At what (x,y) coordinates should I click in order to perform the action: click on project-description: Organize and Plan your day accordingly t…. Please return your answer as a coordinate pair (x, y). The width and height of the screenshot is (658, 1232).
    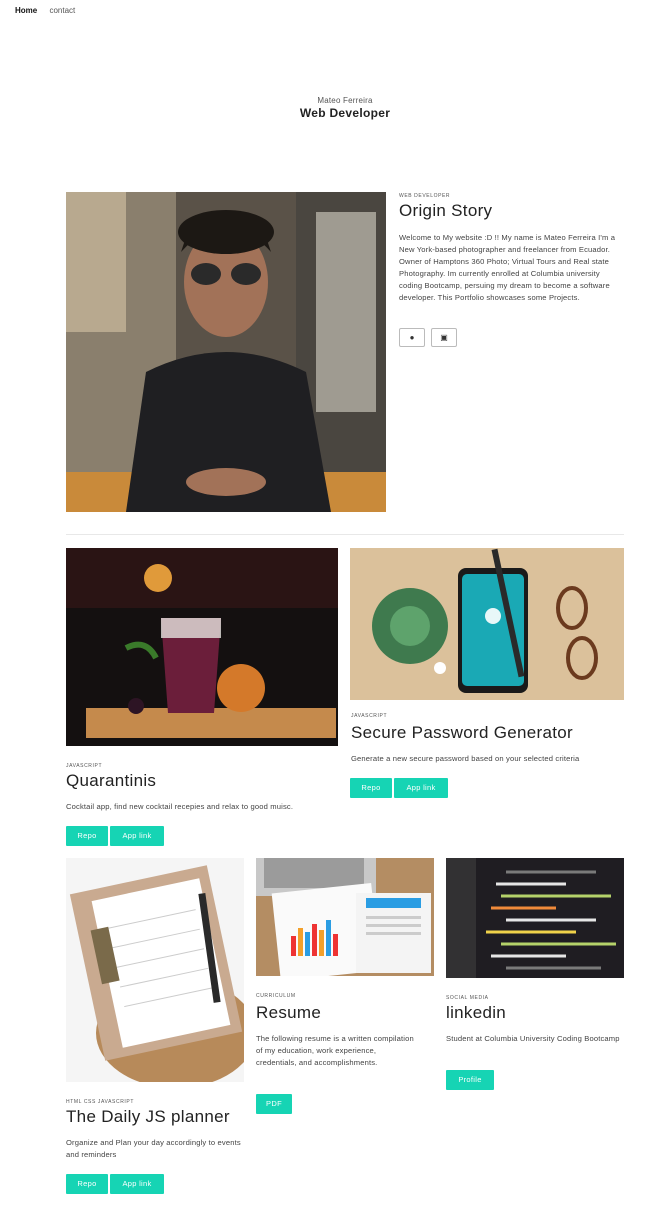
    Looking at the image, I should click on (153, 1148).